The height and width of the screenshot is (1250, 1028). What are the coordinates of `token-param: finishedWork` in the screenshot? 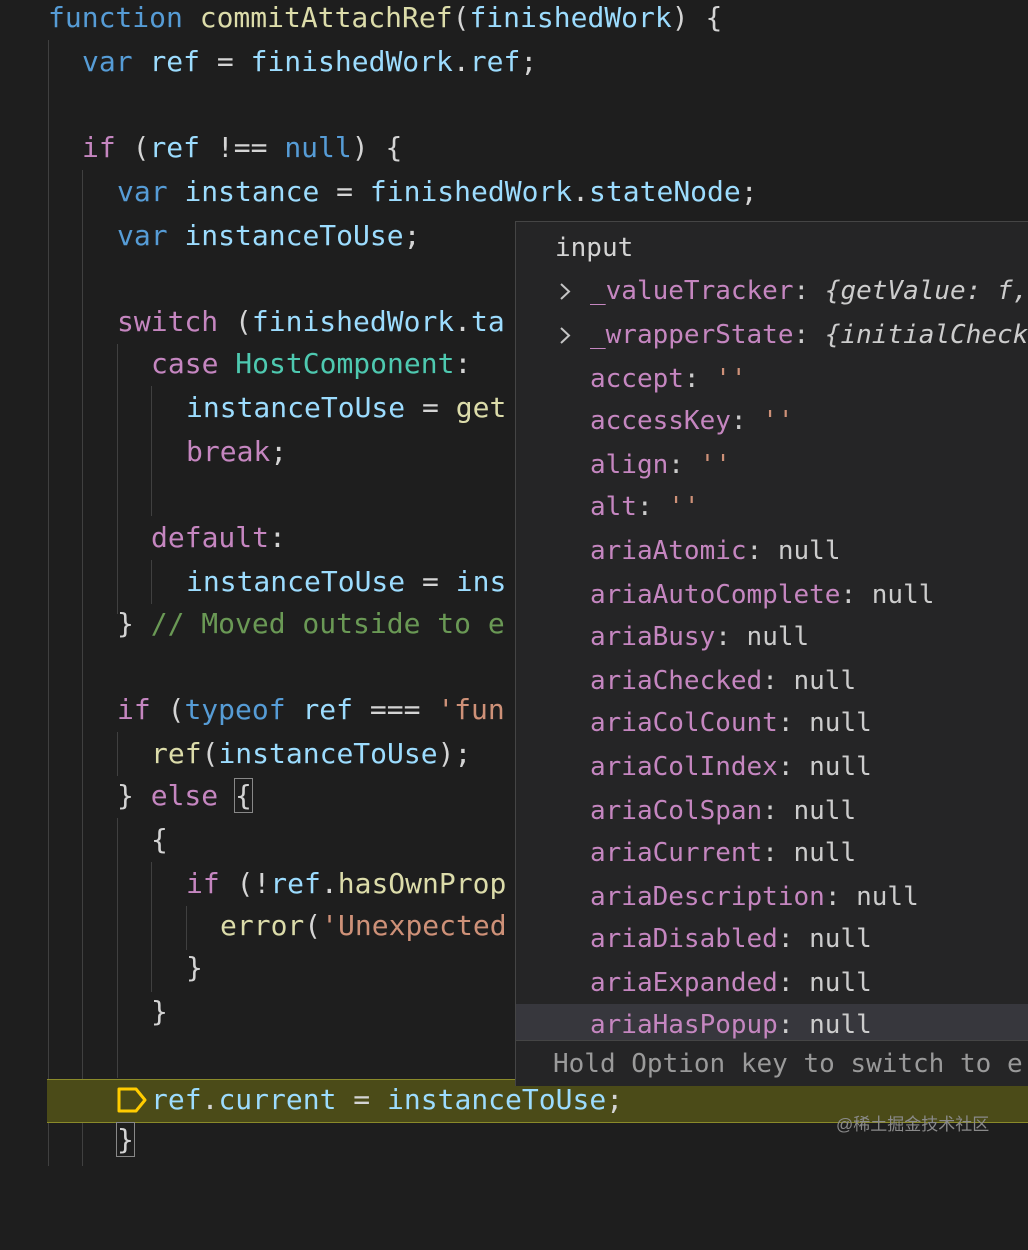 It's located at (570, 17).